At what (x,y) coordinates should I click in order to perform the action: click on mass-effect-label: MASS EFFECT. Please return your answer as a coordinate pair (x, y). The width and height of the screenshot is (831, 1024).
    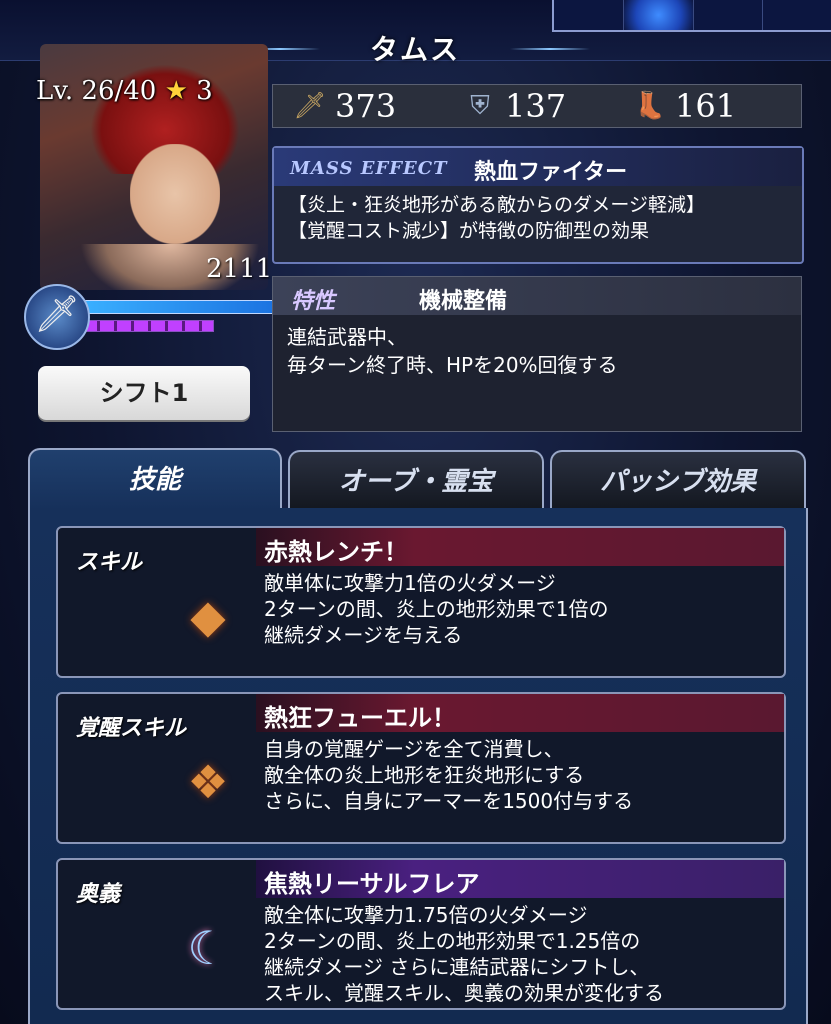
    Looking at the image, I should click on (369, 168).